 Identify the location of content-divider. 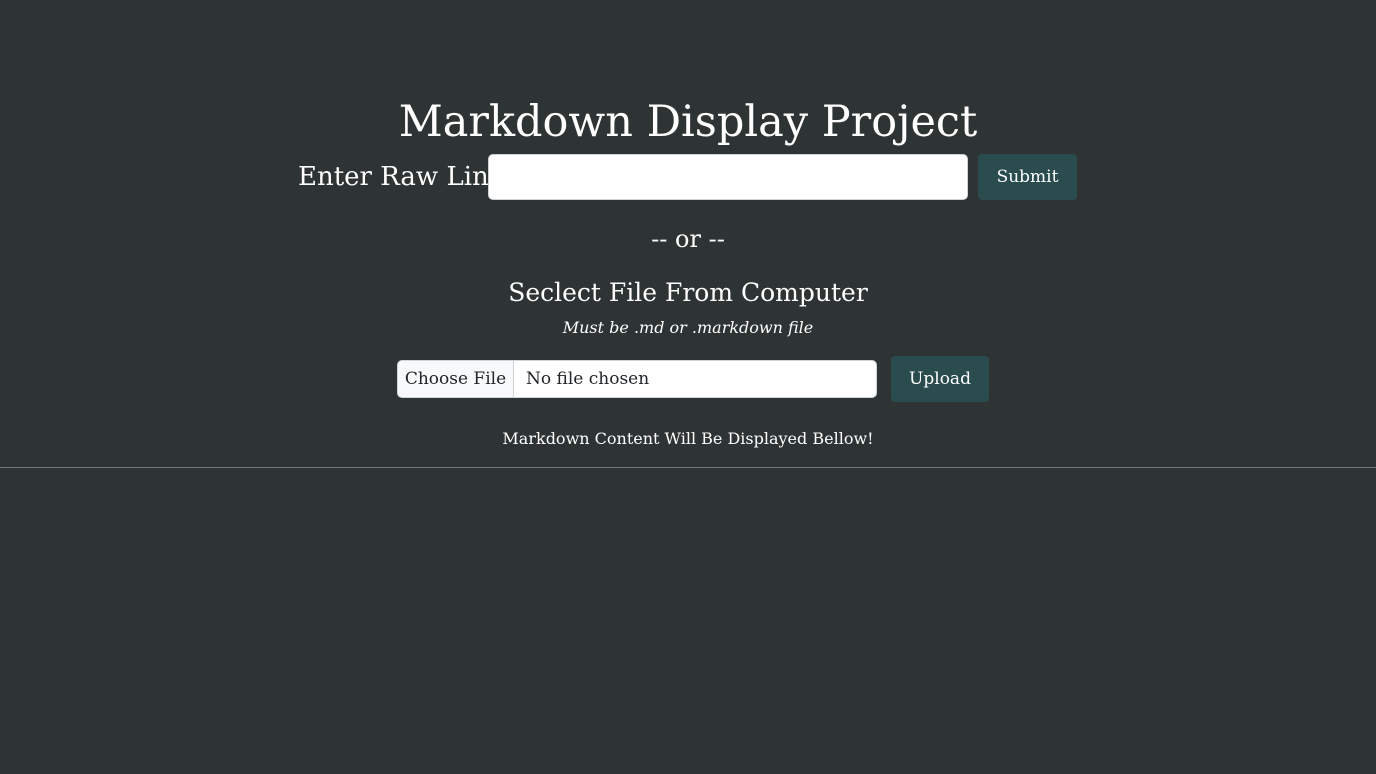
(688, 467).